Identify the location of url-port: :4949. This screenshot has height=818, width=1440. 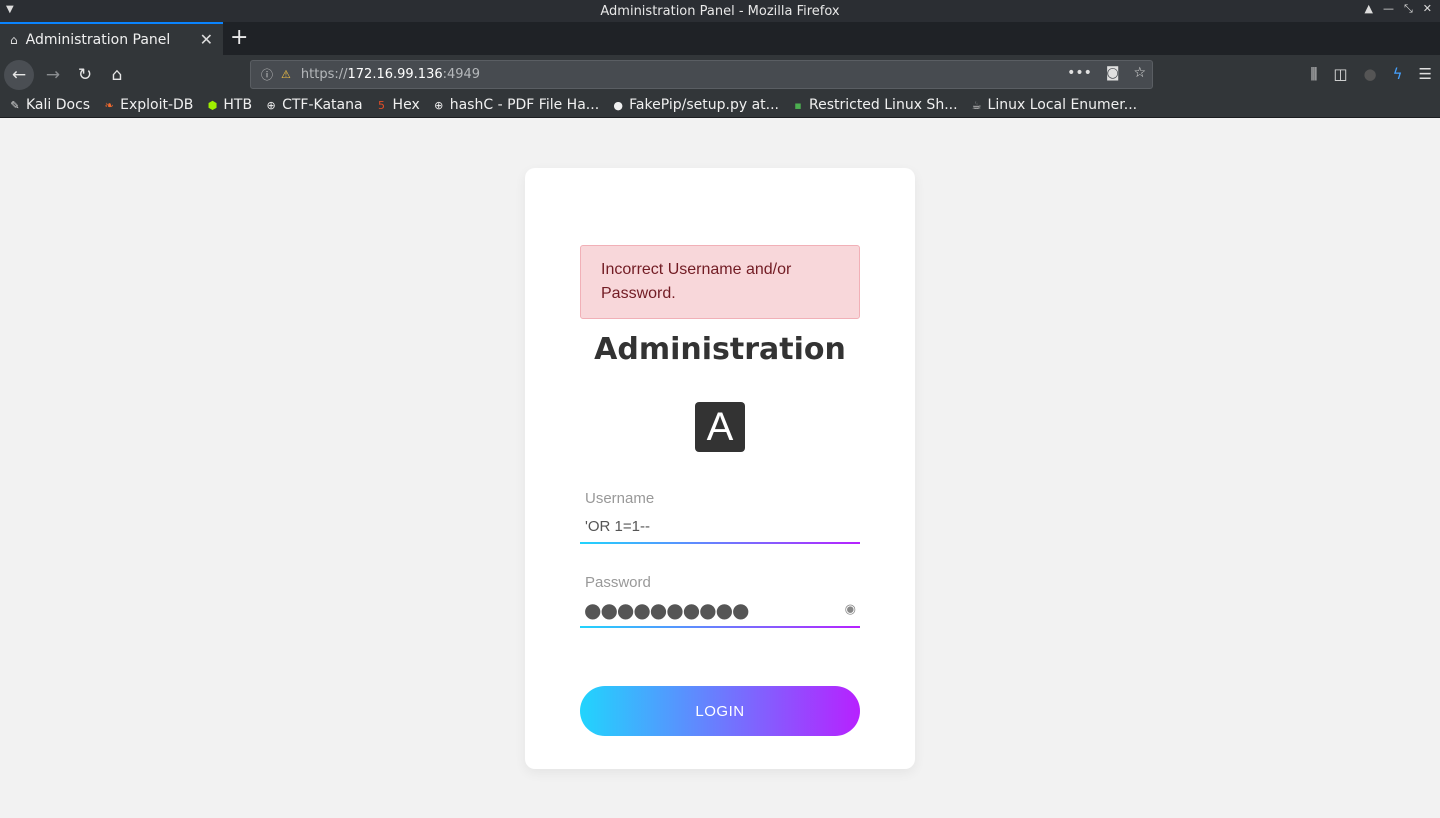
(461, 74).